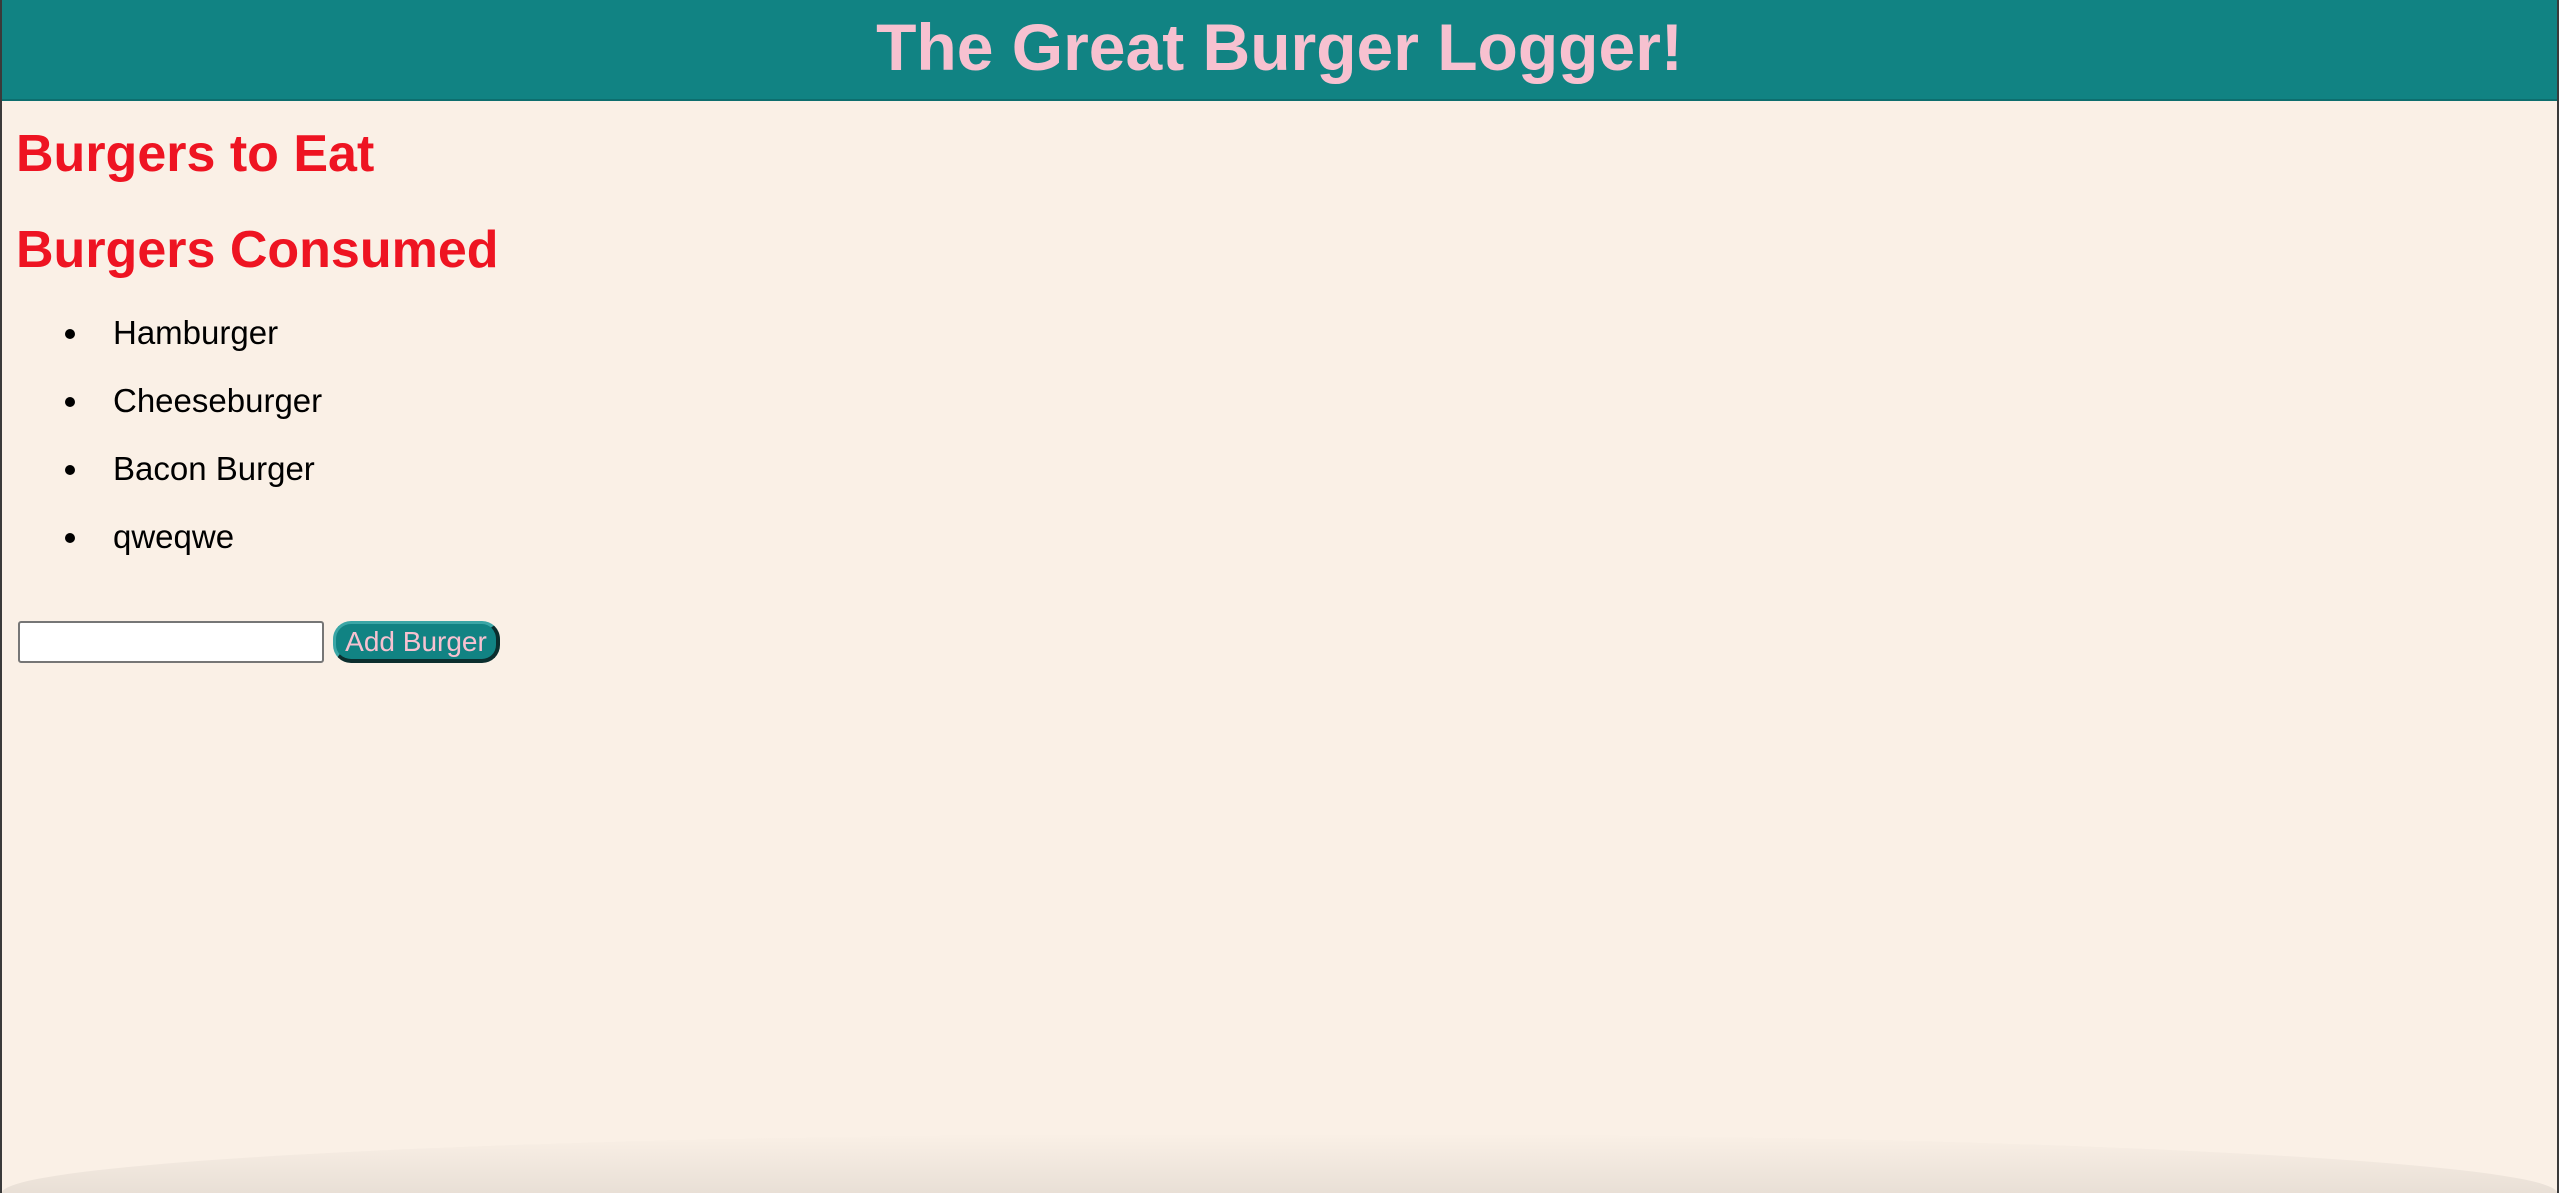  I want to click on add-burger-button: Add Burger, so click(416, 642).